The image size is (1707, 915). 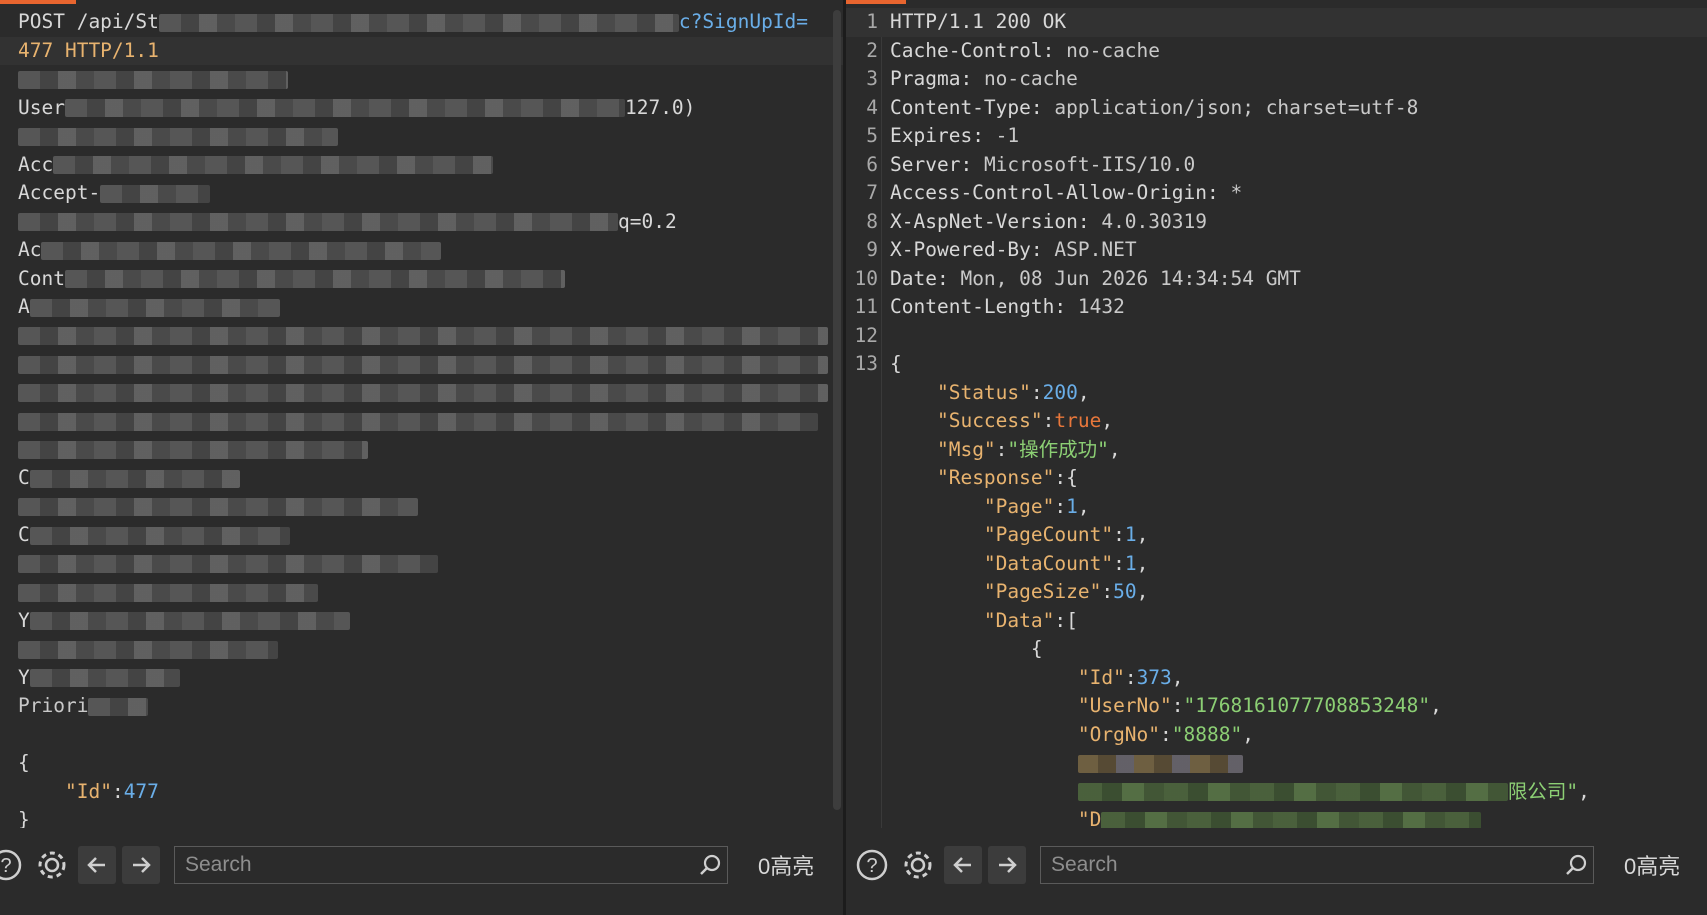 I want to click on header-name: Ac, so click(x=30, y=249).